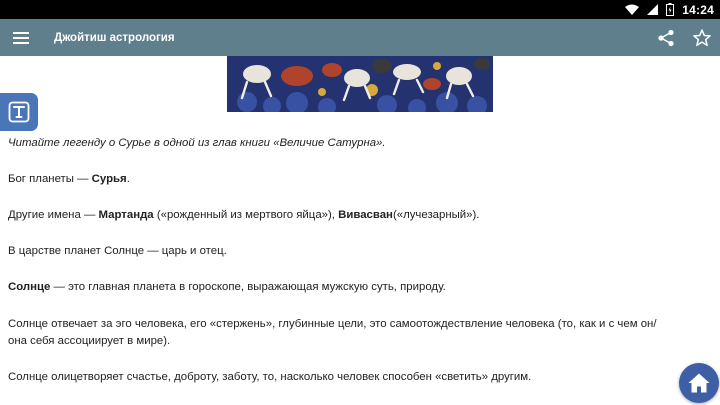 The width and height of the screenshot is (720, 405). What do you see at coordinates (698, 9) in the screenshot?
I see `status-time: 14:24` at bounding box center [698, 9].